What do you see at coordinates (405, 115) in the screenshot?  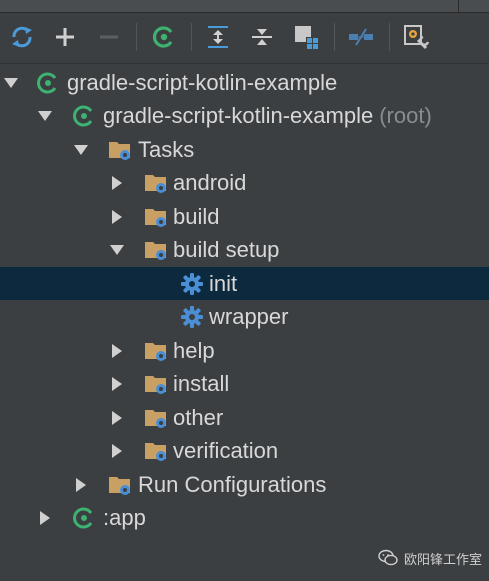 I see `root-suffix: (root)` at bounding box center [405, 115].